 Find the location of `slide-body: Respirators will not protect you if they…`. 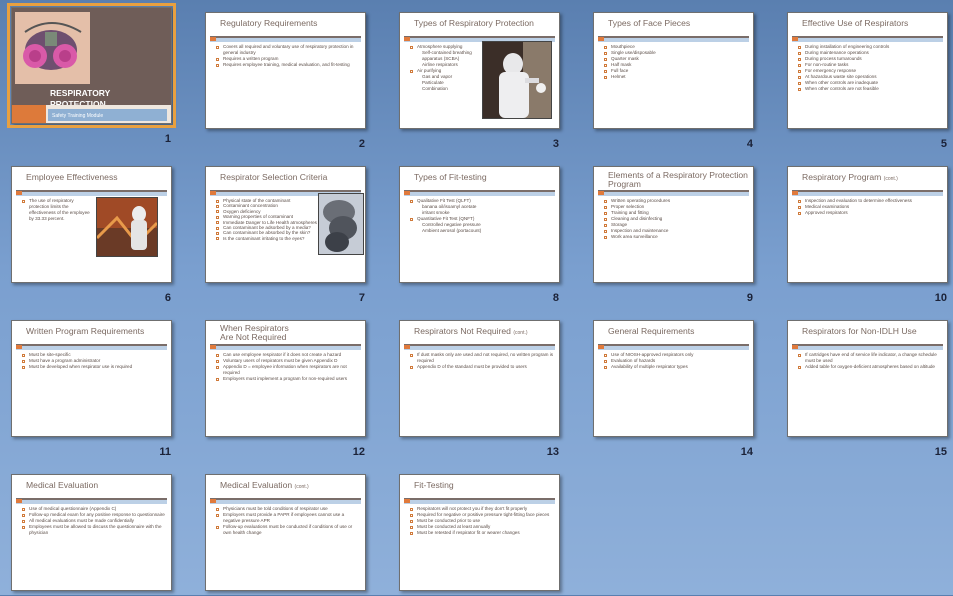

slide-body: Respirators will not protect you if they… is located at coordinates (482, 521).